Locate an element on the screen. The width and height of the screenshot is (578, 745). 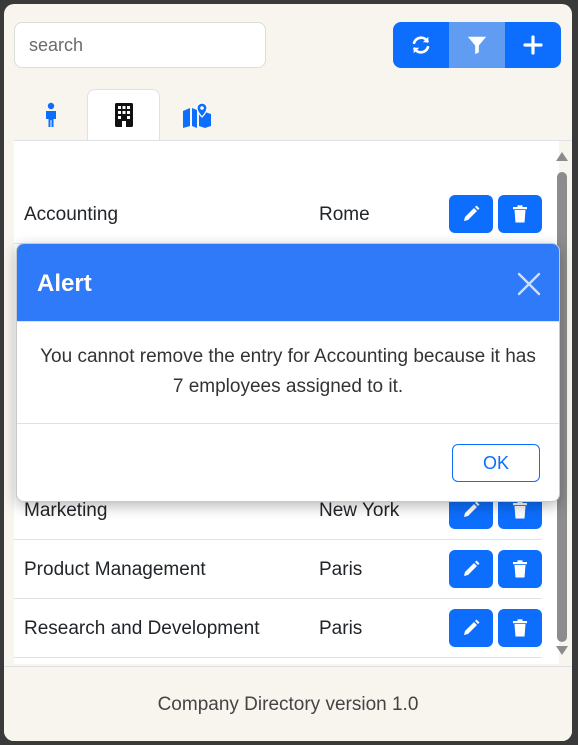
scroll-up-arrow is located at coordinates (562, 156).